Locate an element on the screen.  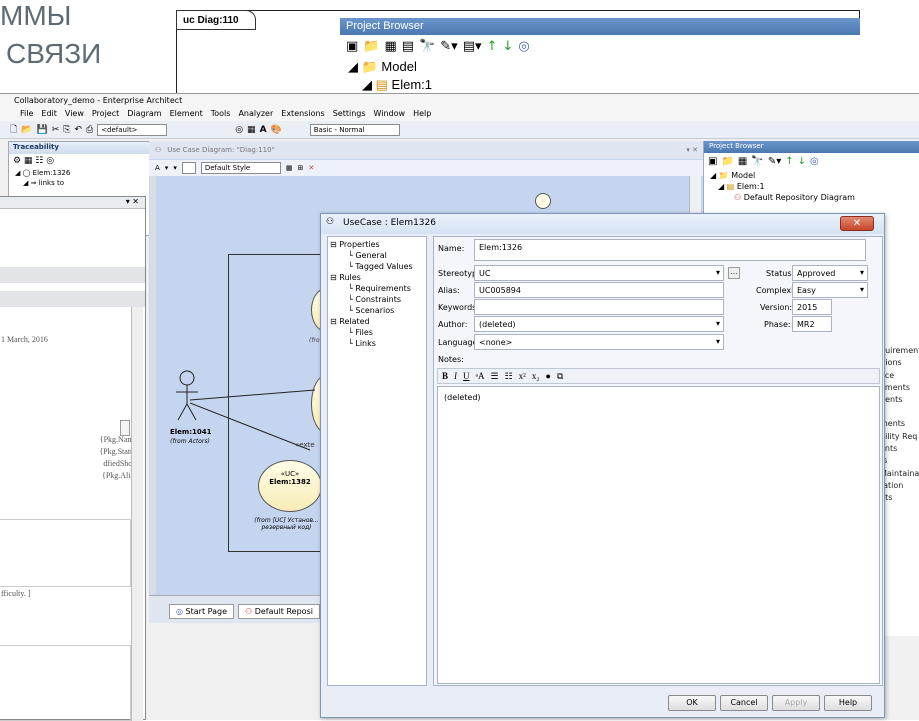
line-color-icon: ▾ is located at coordinates (175, 168).